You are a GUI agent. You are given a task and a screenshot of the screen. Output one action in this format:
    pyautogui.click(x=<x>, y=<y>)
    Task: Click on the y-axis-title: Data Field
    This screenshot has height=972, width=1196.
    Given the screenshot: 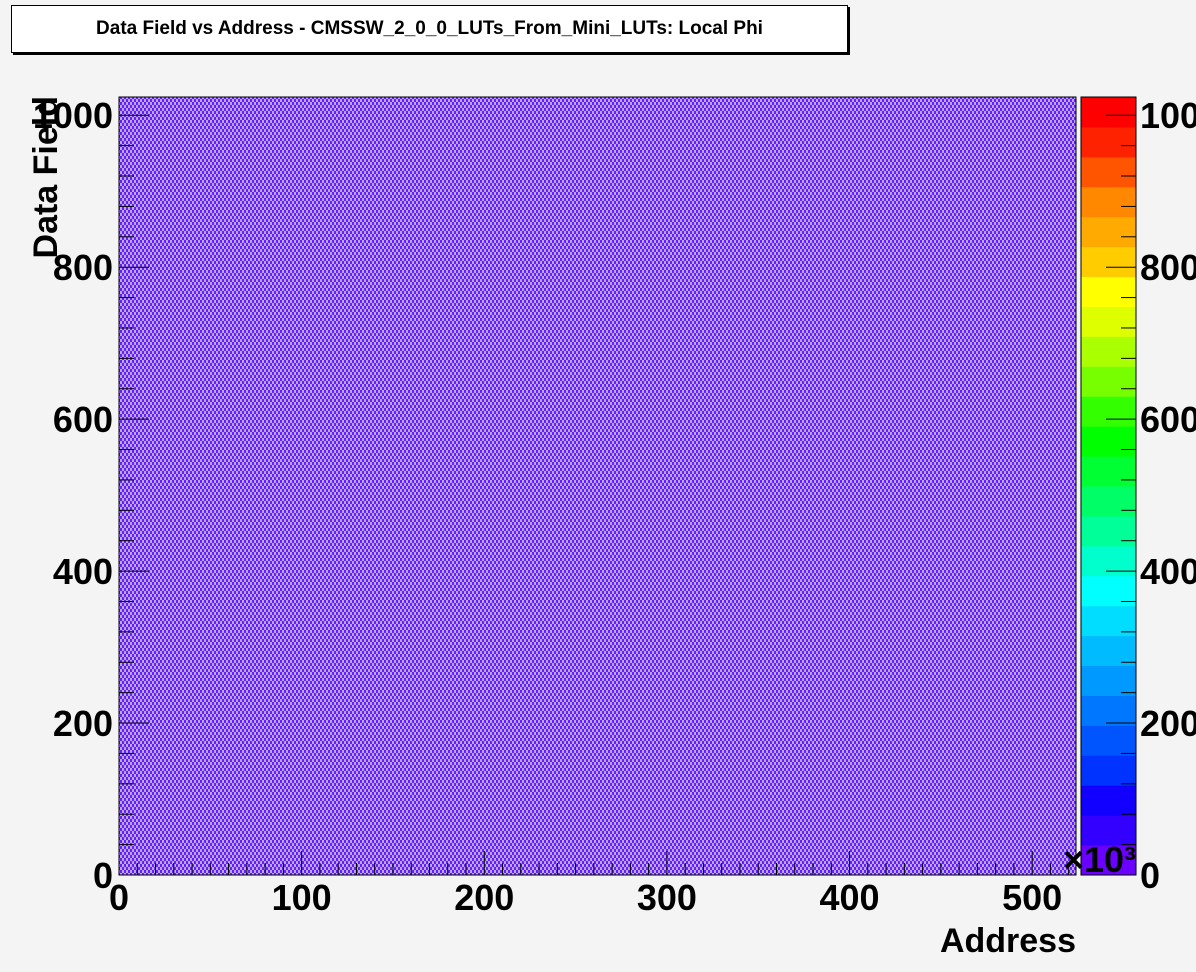 What is the action you would take?
    pyautogui.click(x=46, y=177)
    